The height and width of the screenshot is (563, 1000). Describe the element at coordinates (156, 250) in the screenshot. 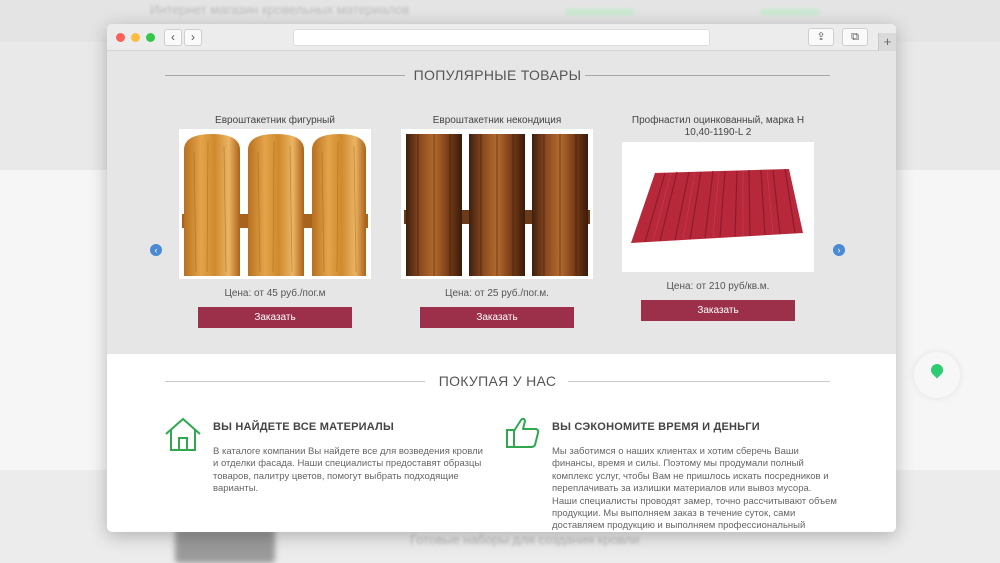

I see `slider-prev-icon: ‹` at that location.